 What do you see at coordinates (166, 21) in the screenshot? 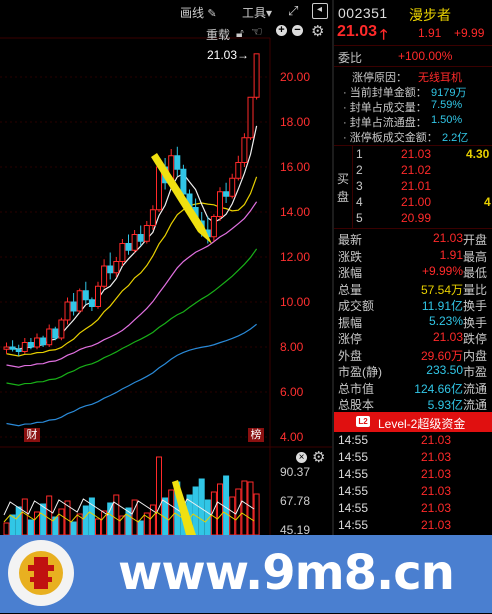
I see `chart-toolbar: 画线 ✎ 工具▾ ⤢ ◂ 重载 🔓︎ ☜ + − ⚙` at bounding box center [166, 21].